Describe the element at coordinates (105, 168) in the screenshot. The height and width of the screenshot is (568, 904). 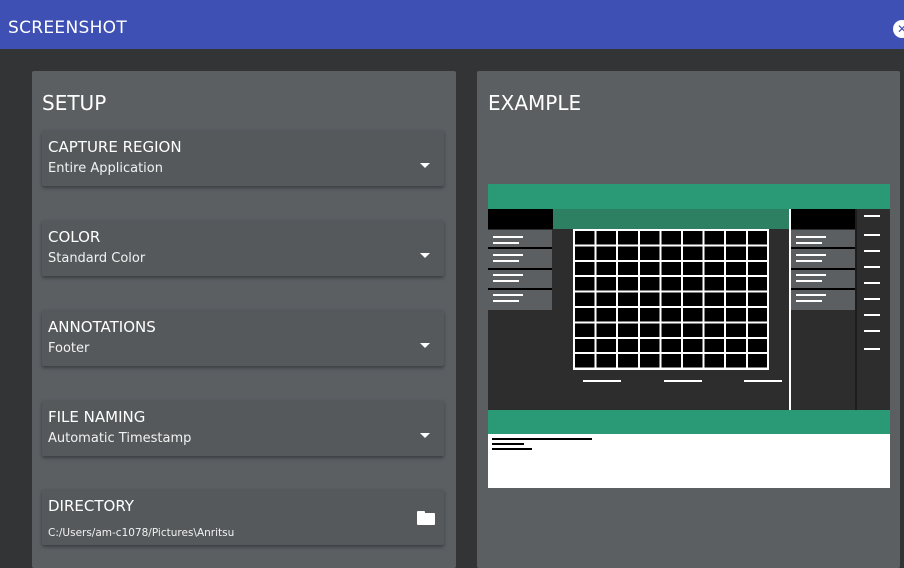
I see `capture-region-value: Entire Application` at that location.